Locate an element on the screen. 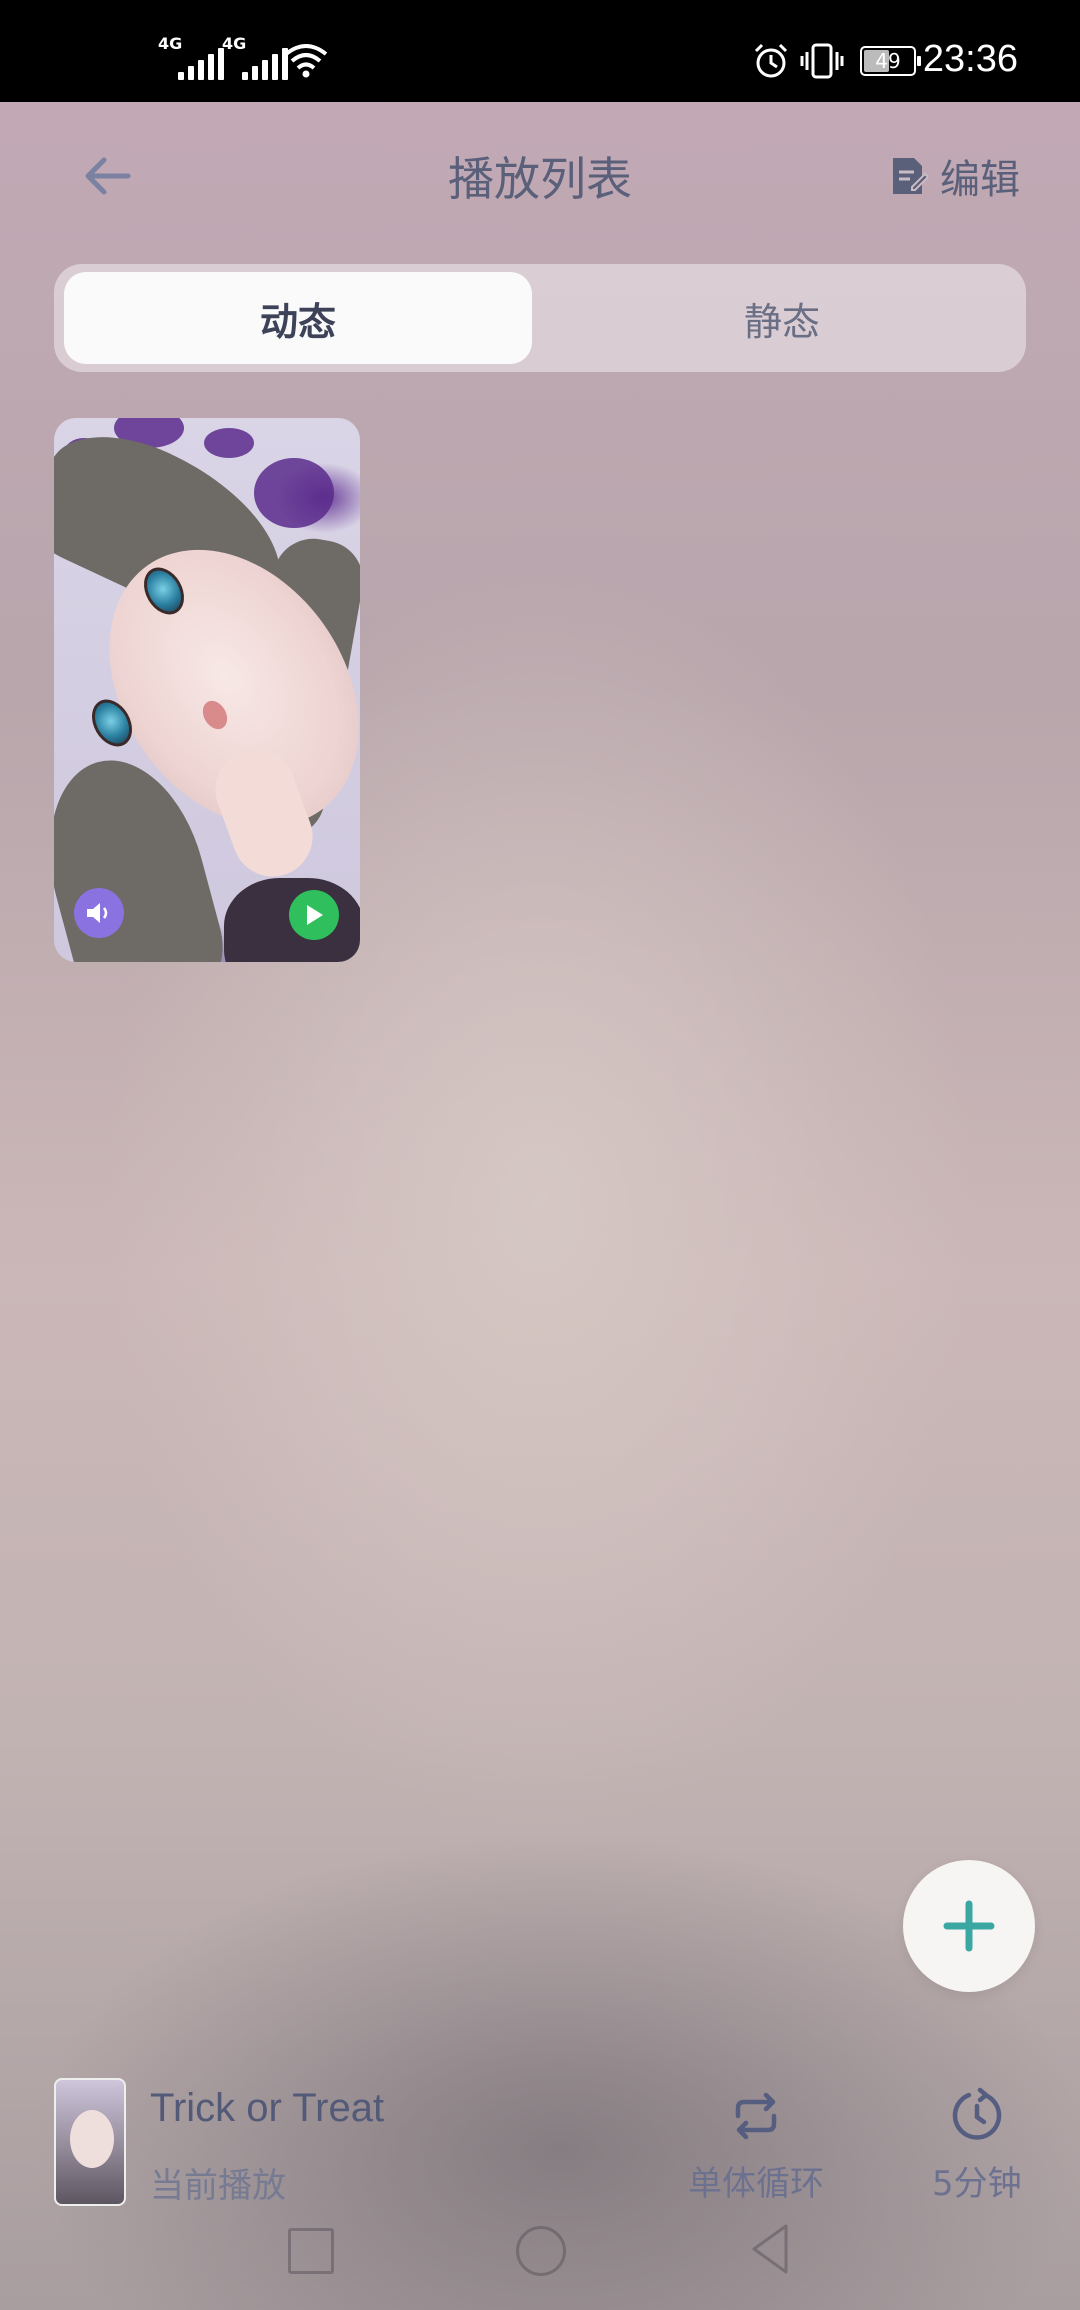 The image size is (1080, 2310). play-button is located at coordinates (314, 915).